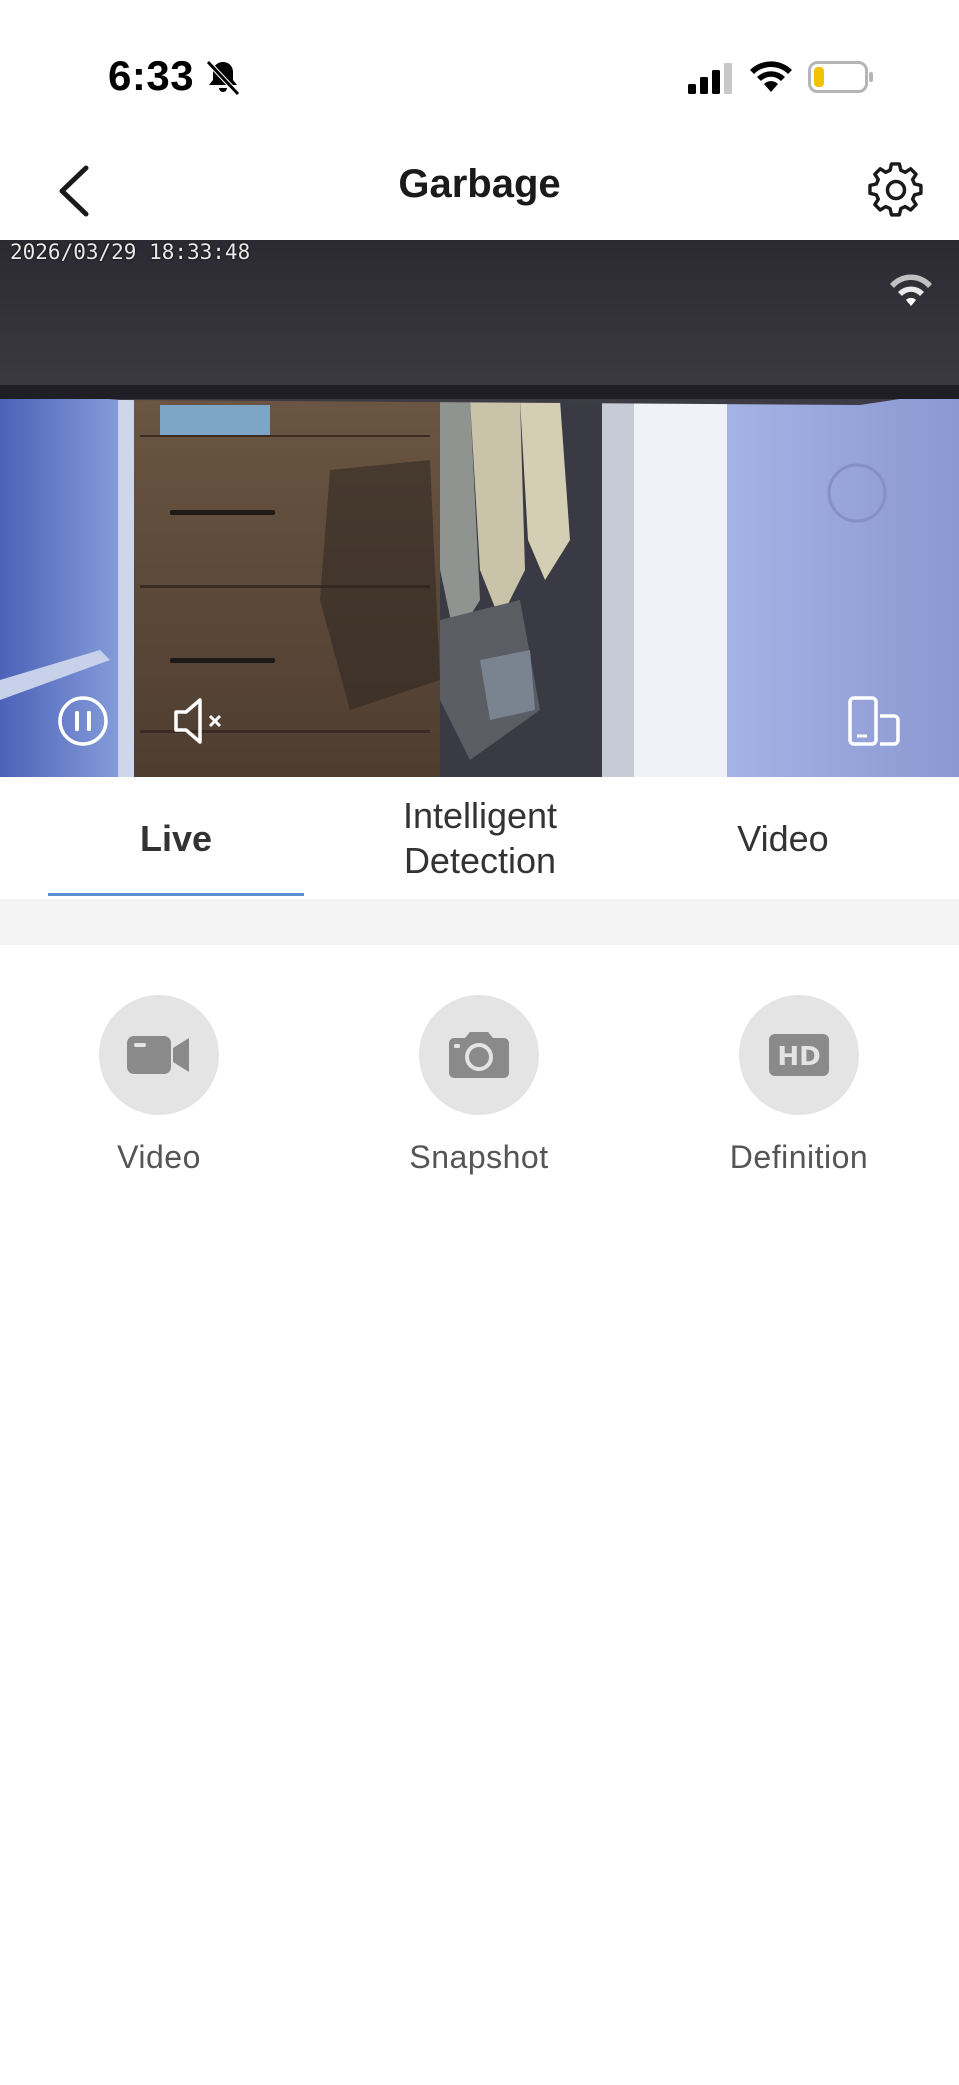 This screenshot has width=959, height=2085. Describe the element at coordinates (710, 78) in the screenshot. I see `cellular-signal-icon` at that location.